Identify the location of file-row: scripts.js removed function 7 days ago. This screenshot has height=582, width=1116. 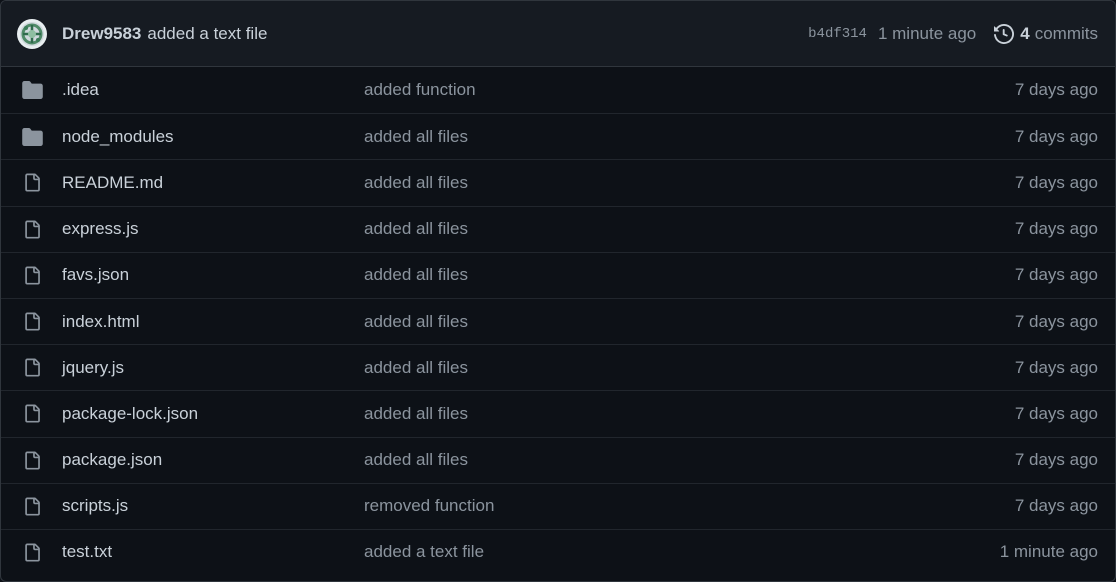
(558, 505).